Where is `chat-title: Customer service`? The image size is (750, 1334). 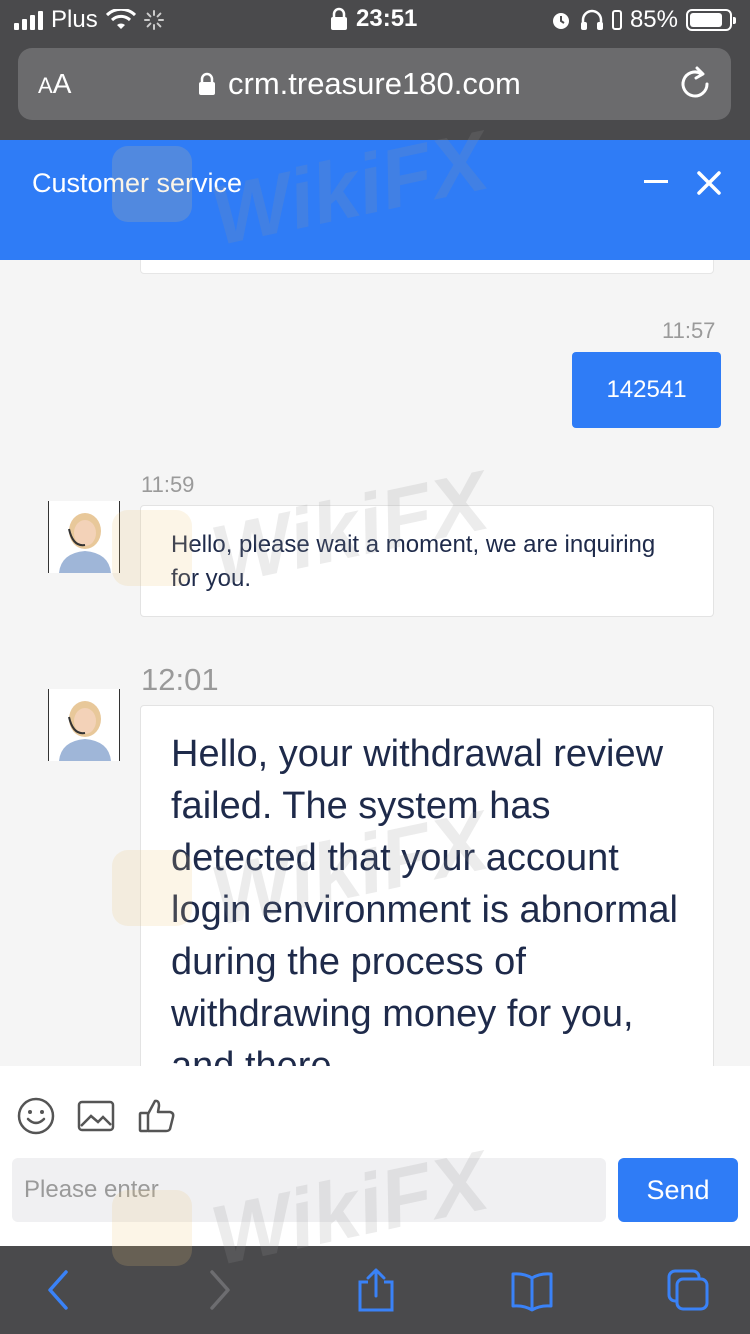 chat-title: Customer service is located at coordinates (137, 183).